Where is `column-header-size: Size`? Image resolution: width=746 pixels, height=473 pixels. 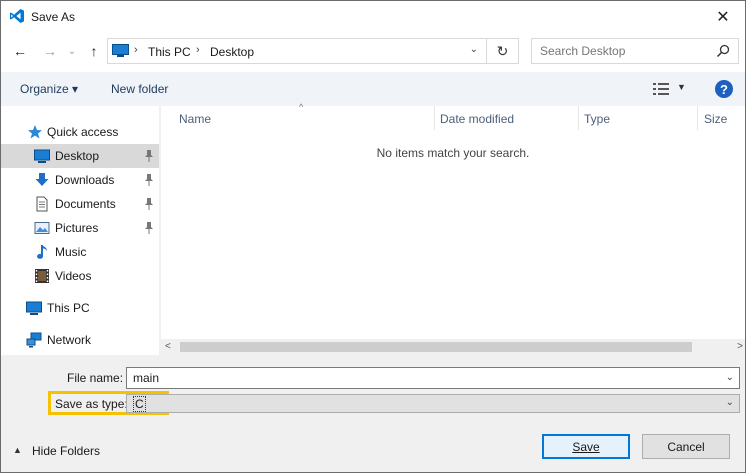
column-header-size: Size is located at coordinates (715, 123).